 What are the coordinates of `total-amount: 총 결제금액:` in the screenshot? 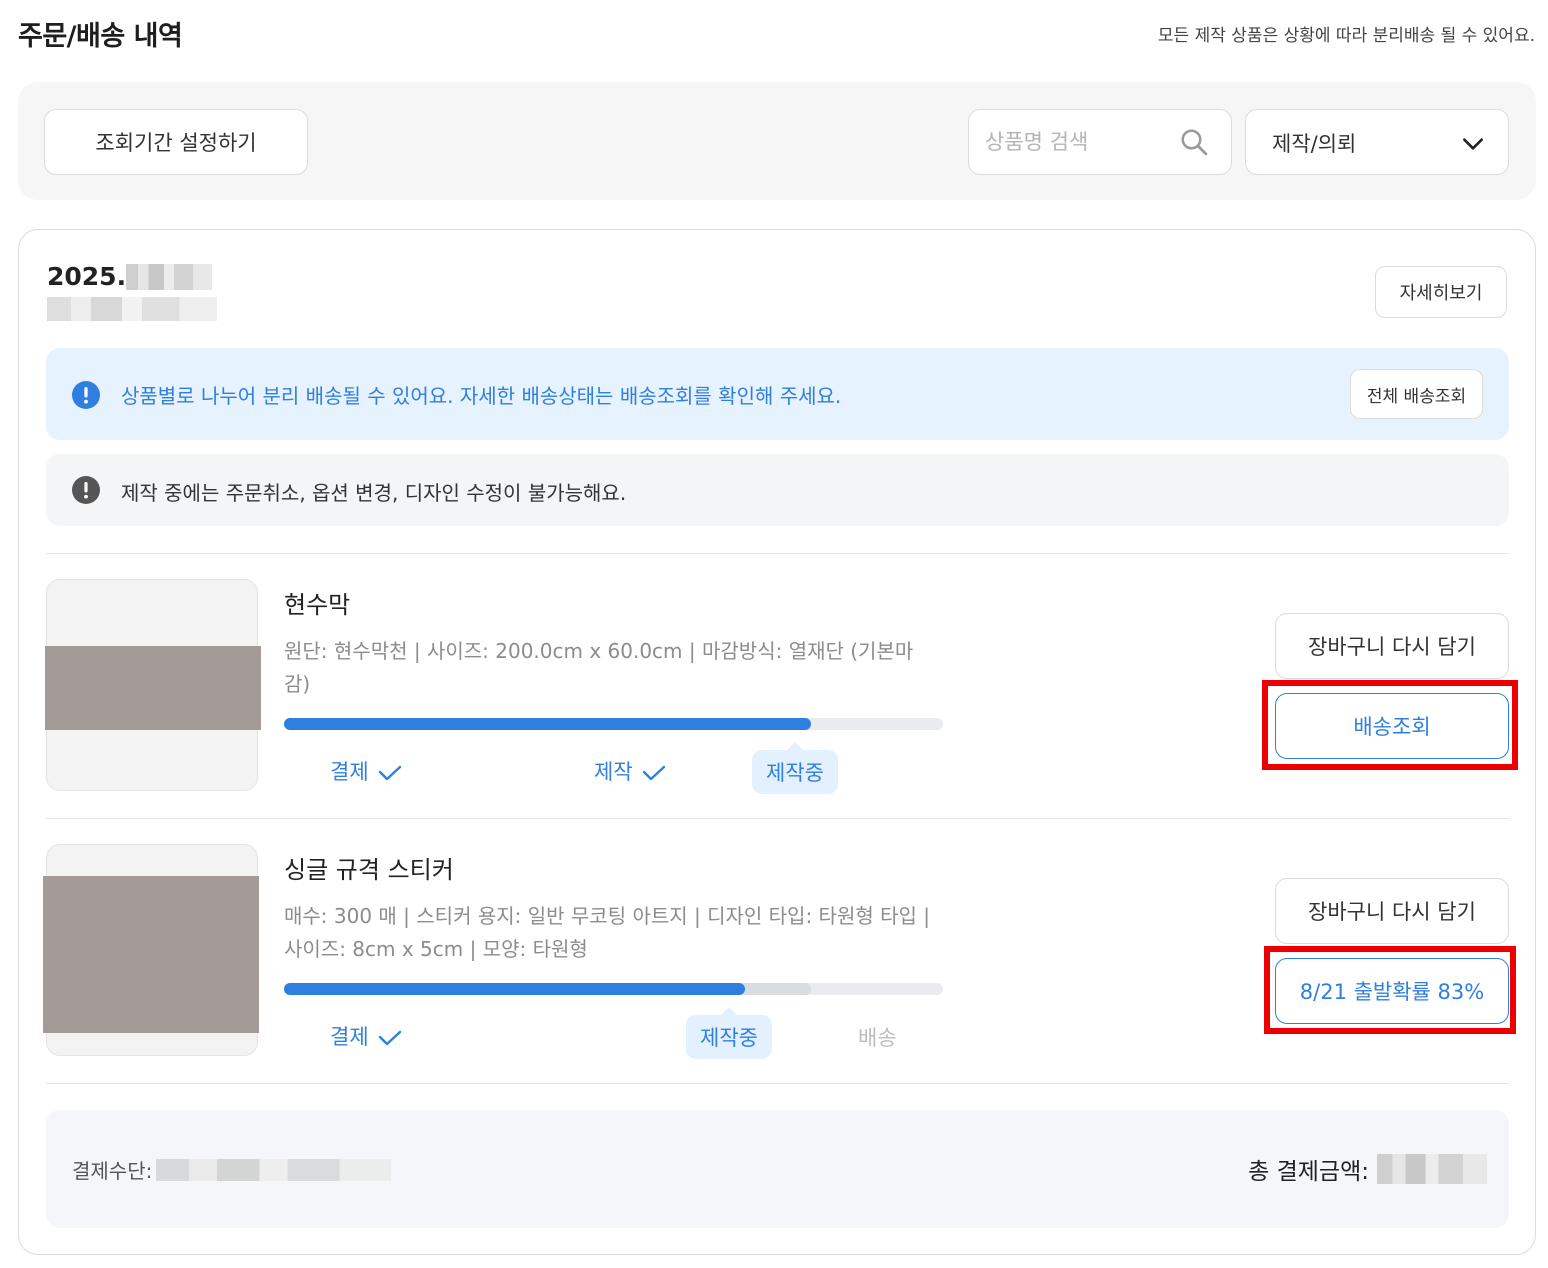 It's located at (1367, 1169).